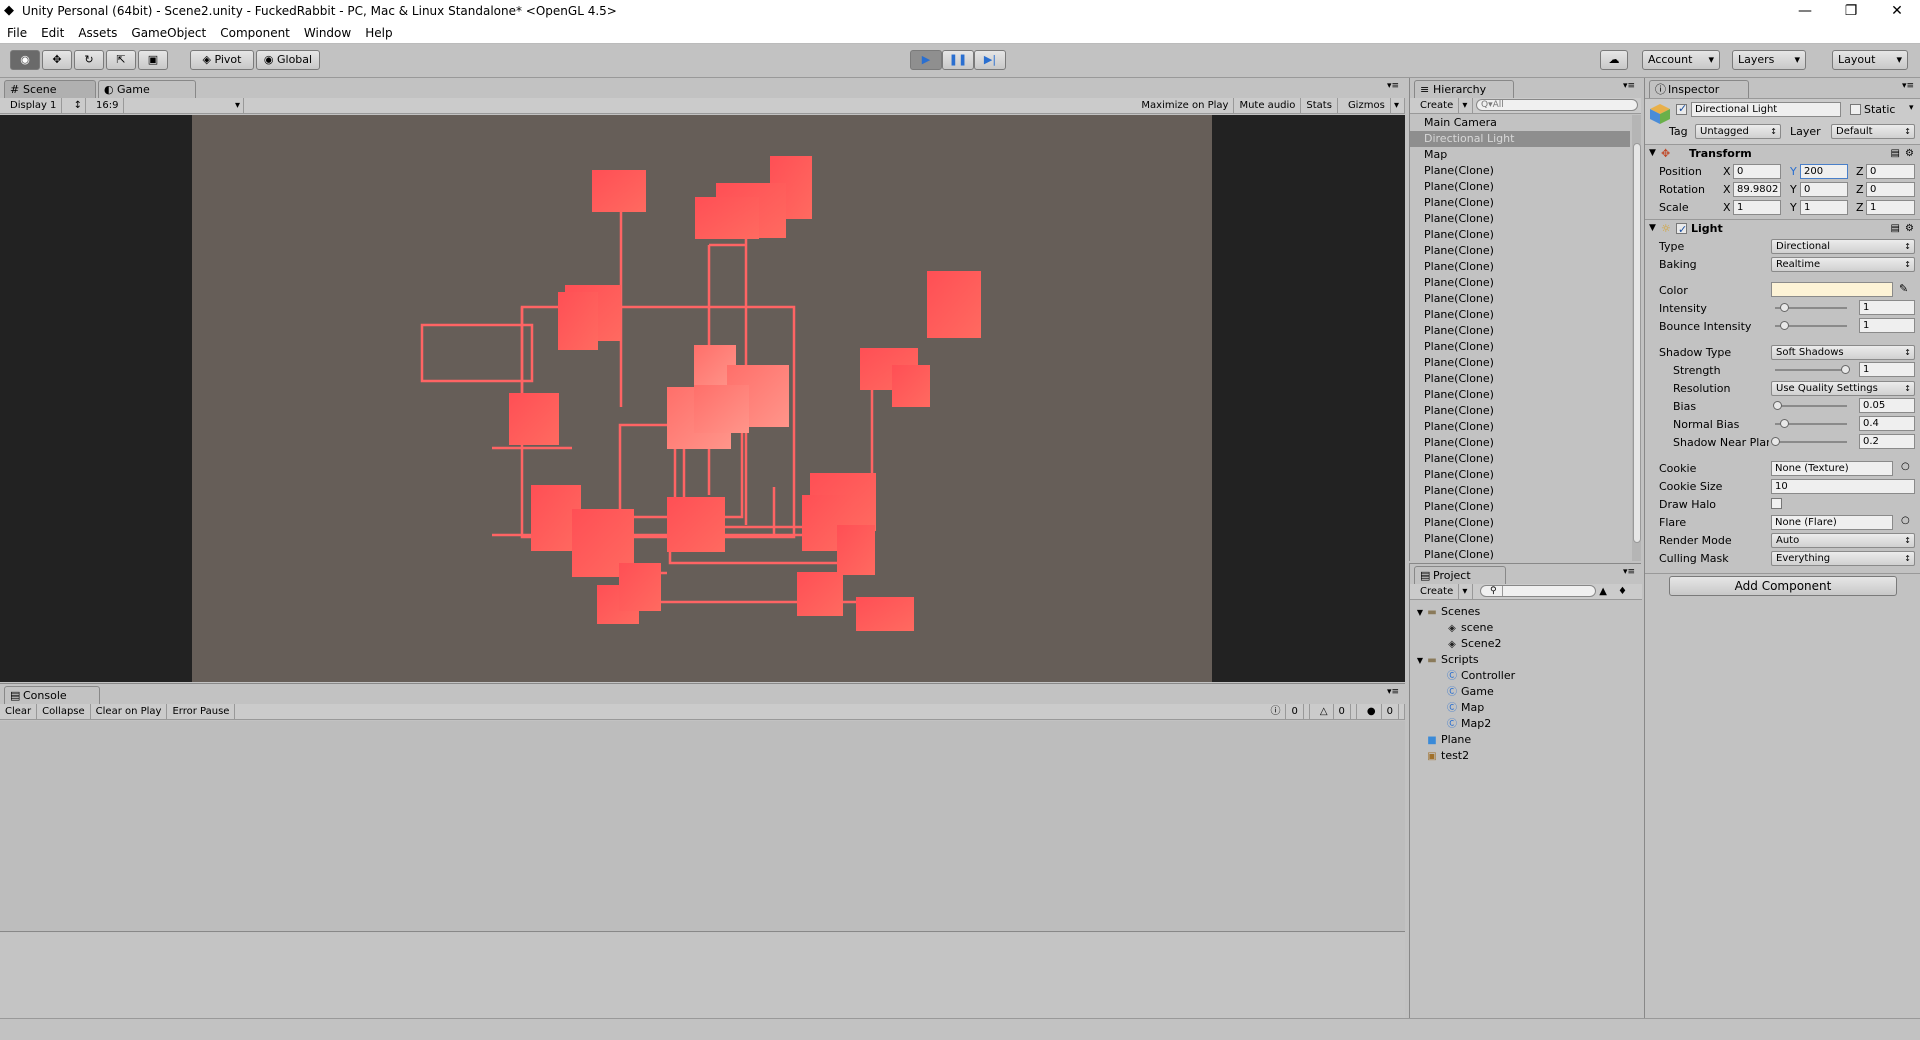 This screenshot has width=1920, height=1040. What do you see at coordinates (1811, 326) in the screenshot?
I see `bounce-intensity-slider` at bounding box center [1811, 326].